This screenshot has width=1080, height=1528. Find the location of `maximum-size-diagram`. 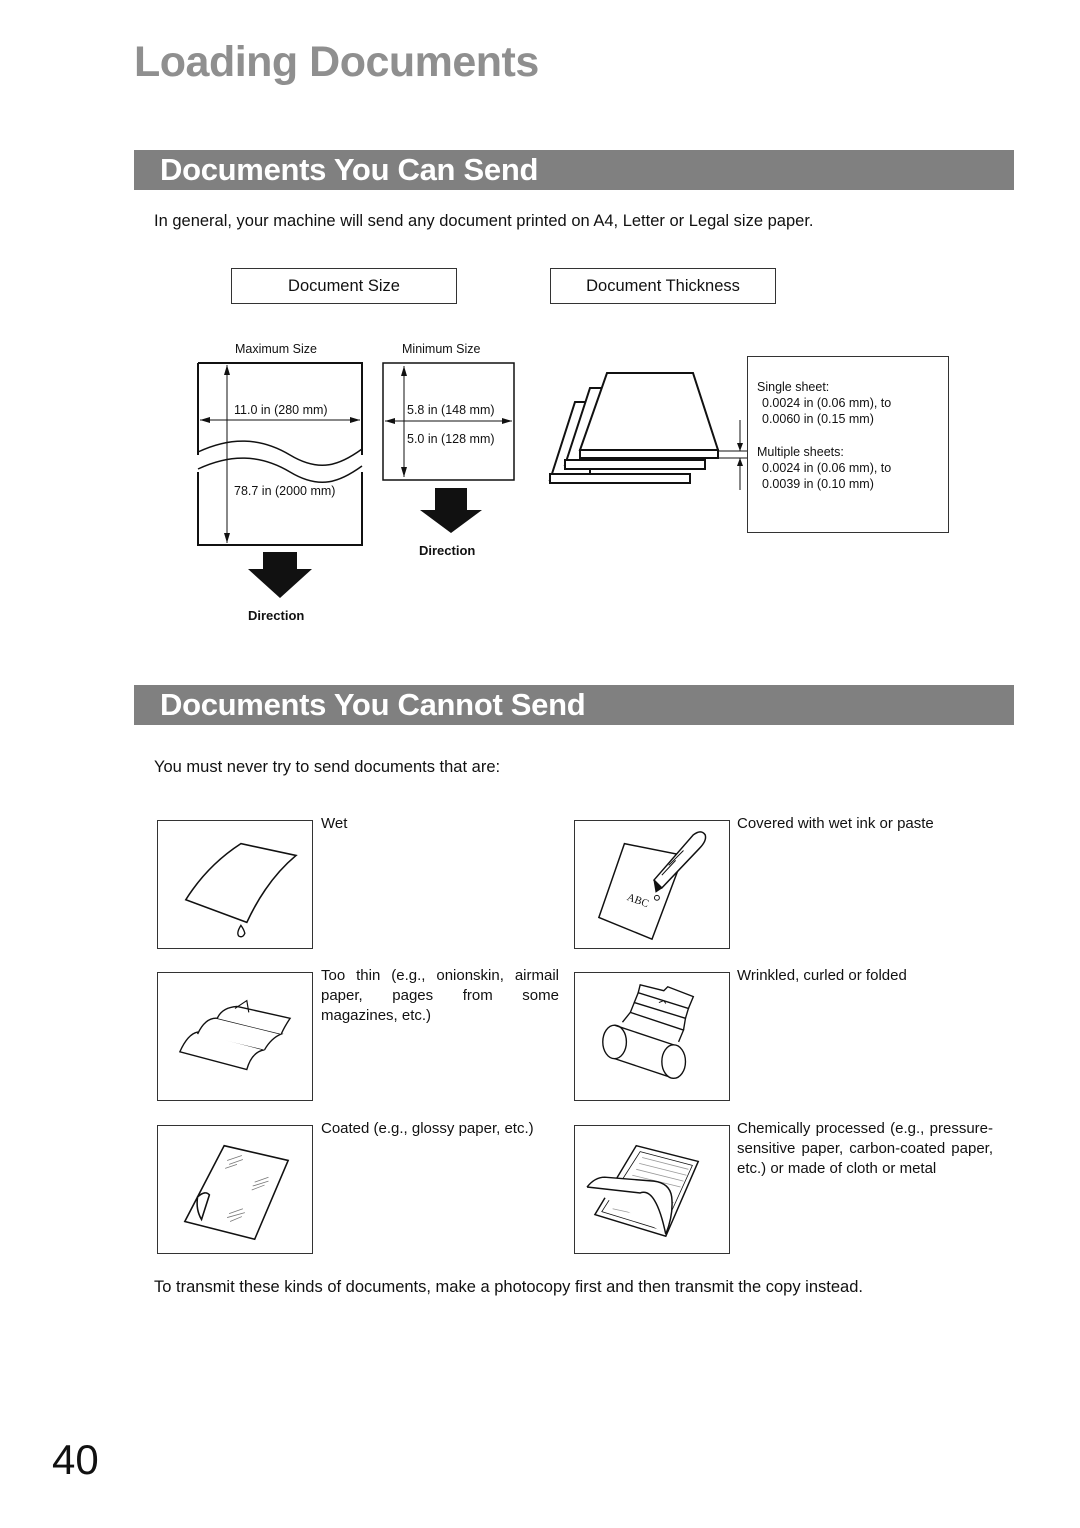

maximum-size-diagram is located at coordinates (280, 480).